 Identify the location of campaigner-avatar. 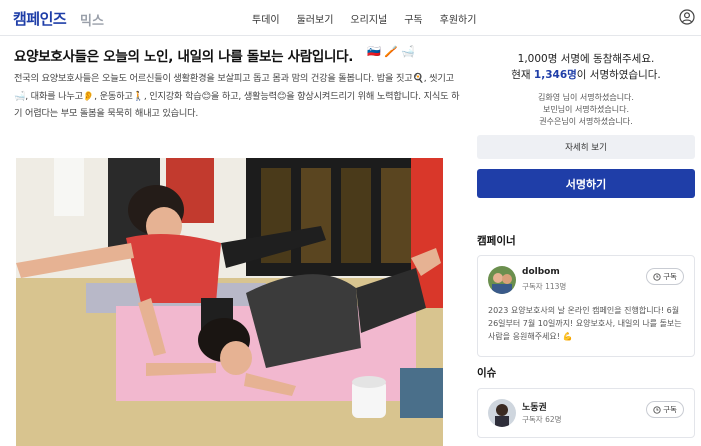
(502, 280).